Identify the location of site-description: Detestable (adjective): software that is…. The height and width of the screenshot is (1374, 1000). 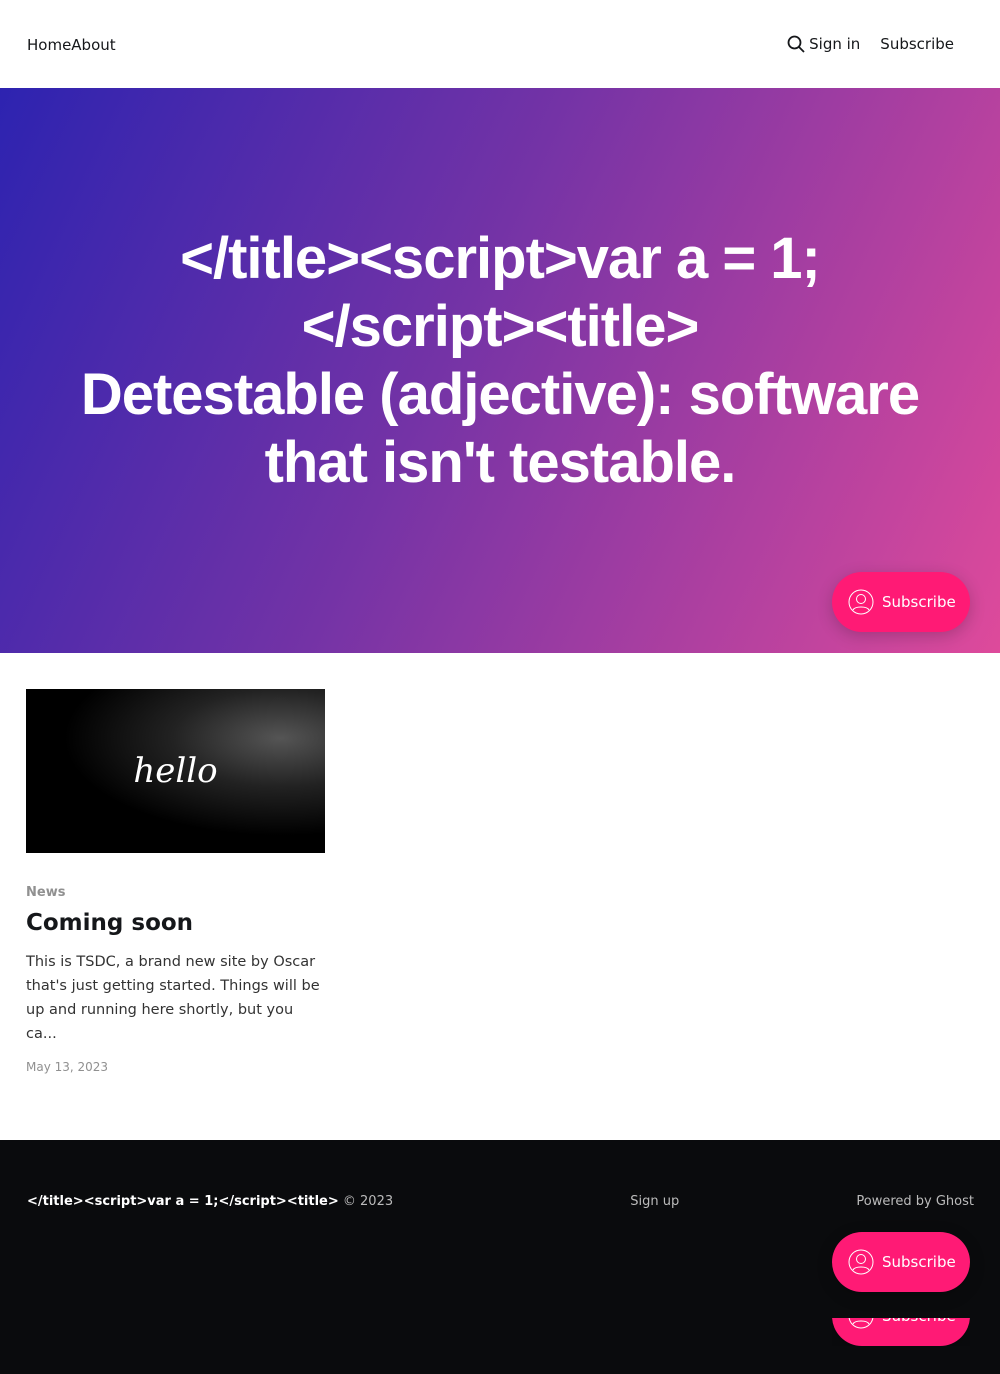
(500, 428).